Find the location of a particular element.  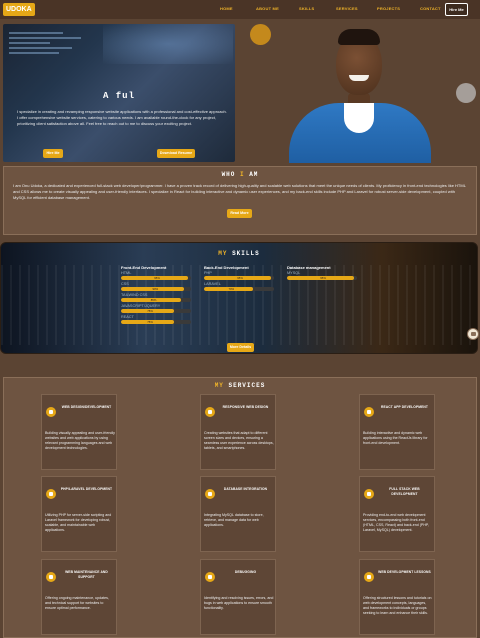

nav-contact: CONTACT is located at coordinates (430, 8).